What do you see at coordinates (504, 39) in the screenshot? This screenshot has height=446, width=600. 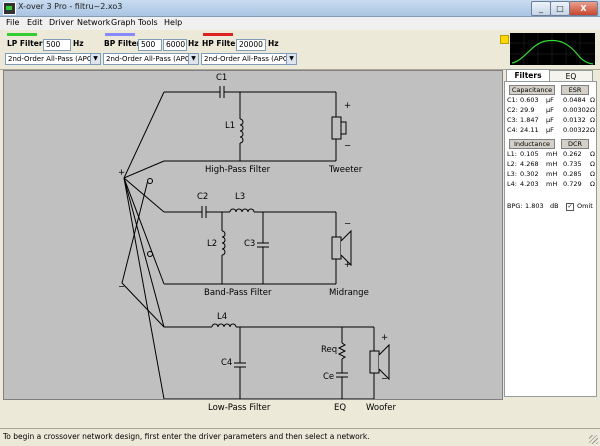 I see `status-indicator-icon` at bounding box center [504, 39].